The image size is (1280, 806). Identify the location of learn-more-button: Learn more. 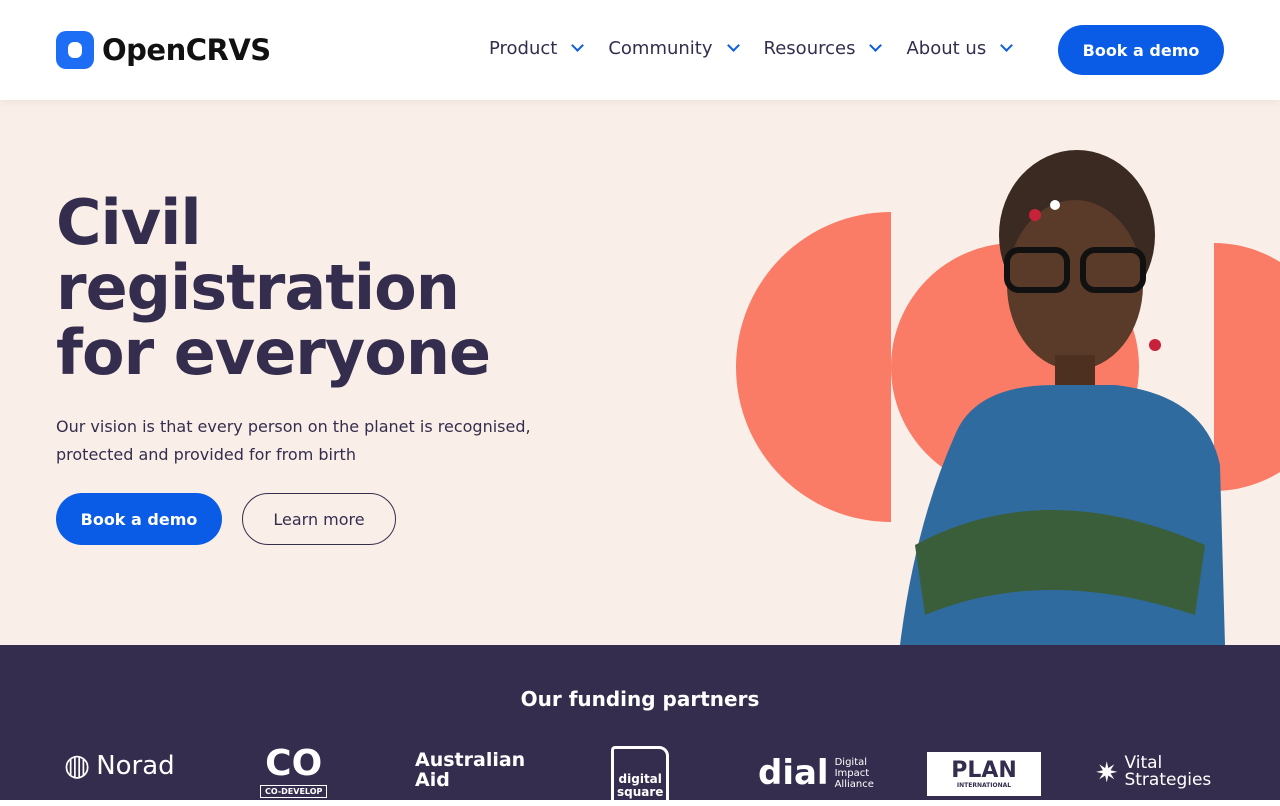
(319, 519).